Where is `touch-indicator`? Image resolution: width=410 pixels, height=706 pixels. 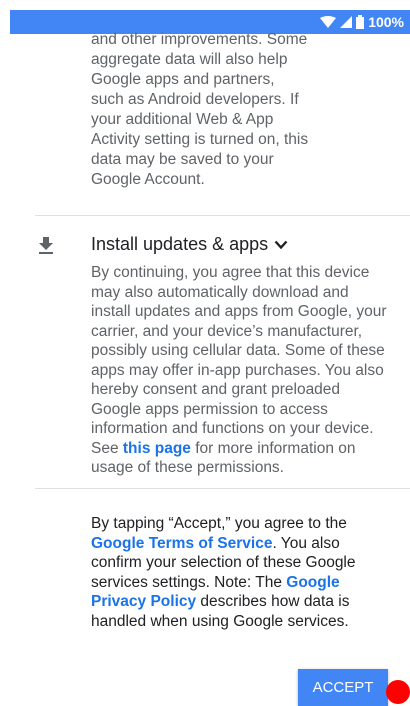 touch-indicator is located at coordinates (398, 692).